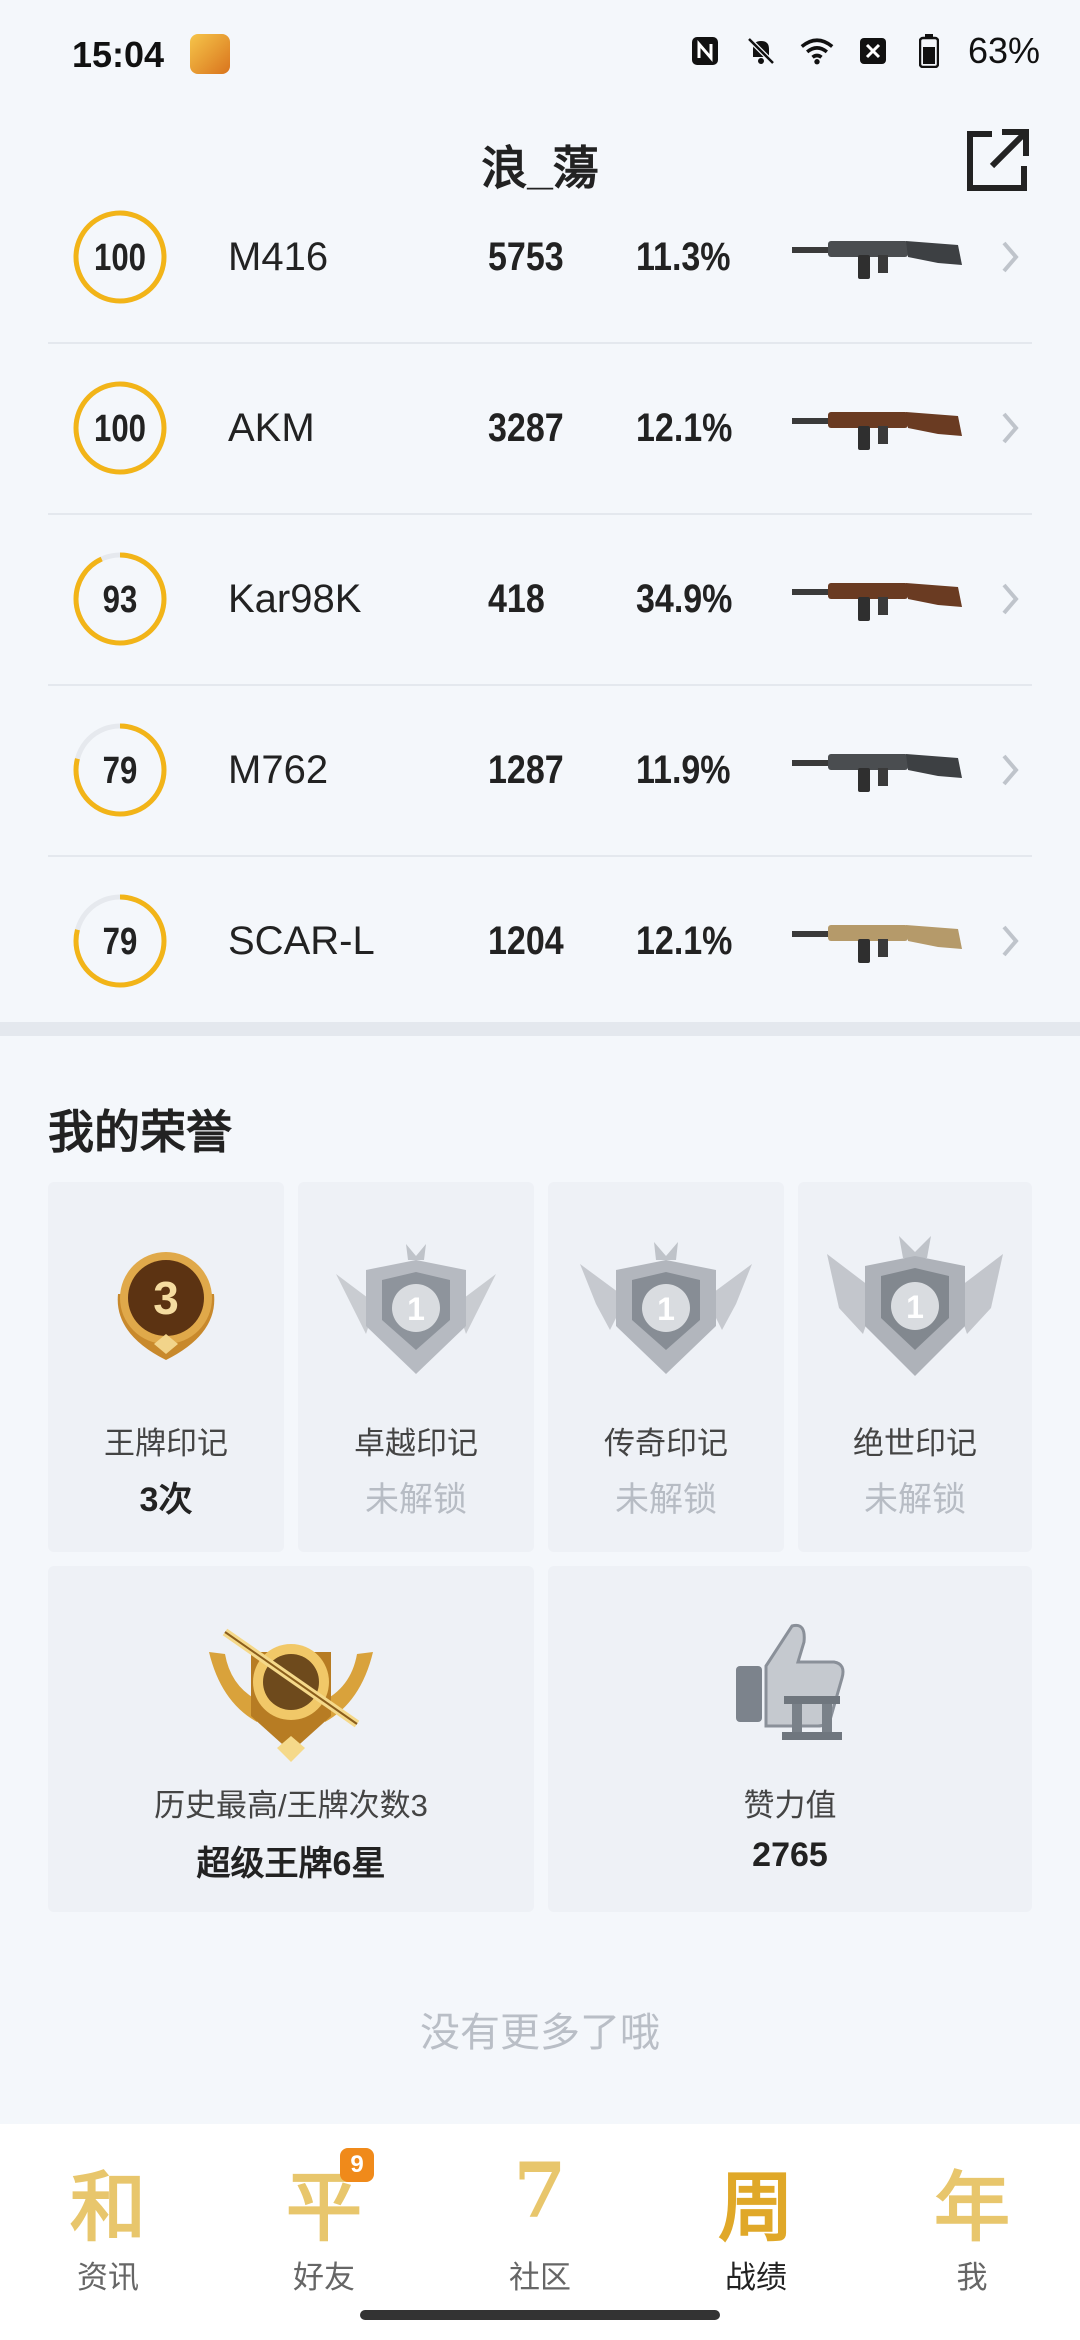 The width and height of the screenshot is (1080, 2340). I want to click on legend-mark-value: 未解锁, so click(666, 1500).